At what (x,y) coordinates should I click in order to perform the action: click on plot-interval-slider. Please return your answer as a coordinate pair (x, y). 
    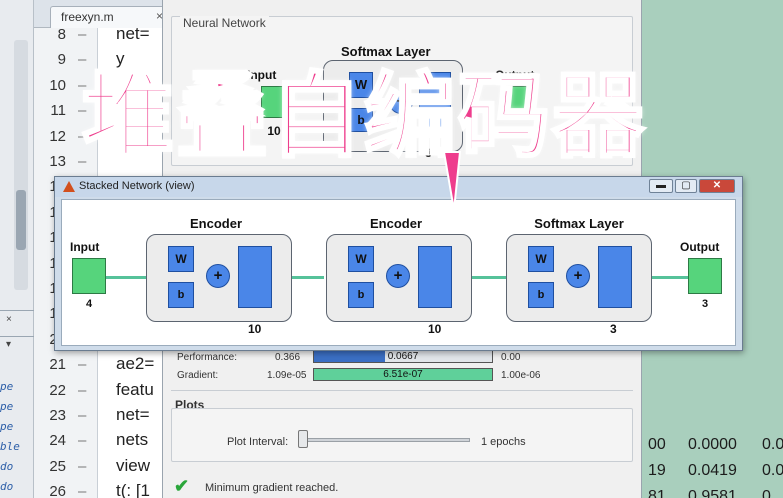
    Looking at the image, I should click on (386, 440).